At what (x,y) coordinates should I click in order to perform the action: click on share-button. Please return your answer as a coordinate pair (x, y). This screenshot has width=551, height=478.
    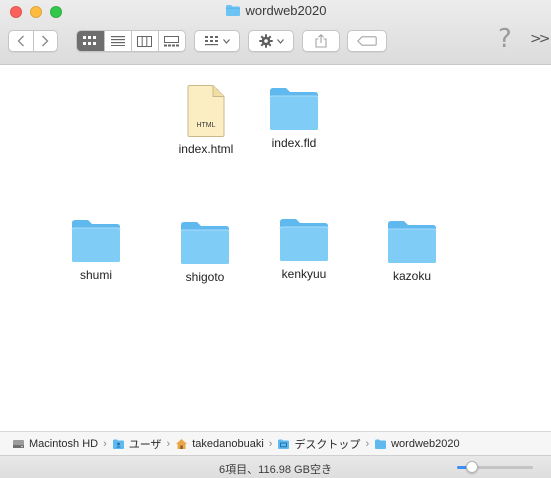
    Looking at the image, I should click on (321, 41).